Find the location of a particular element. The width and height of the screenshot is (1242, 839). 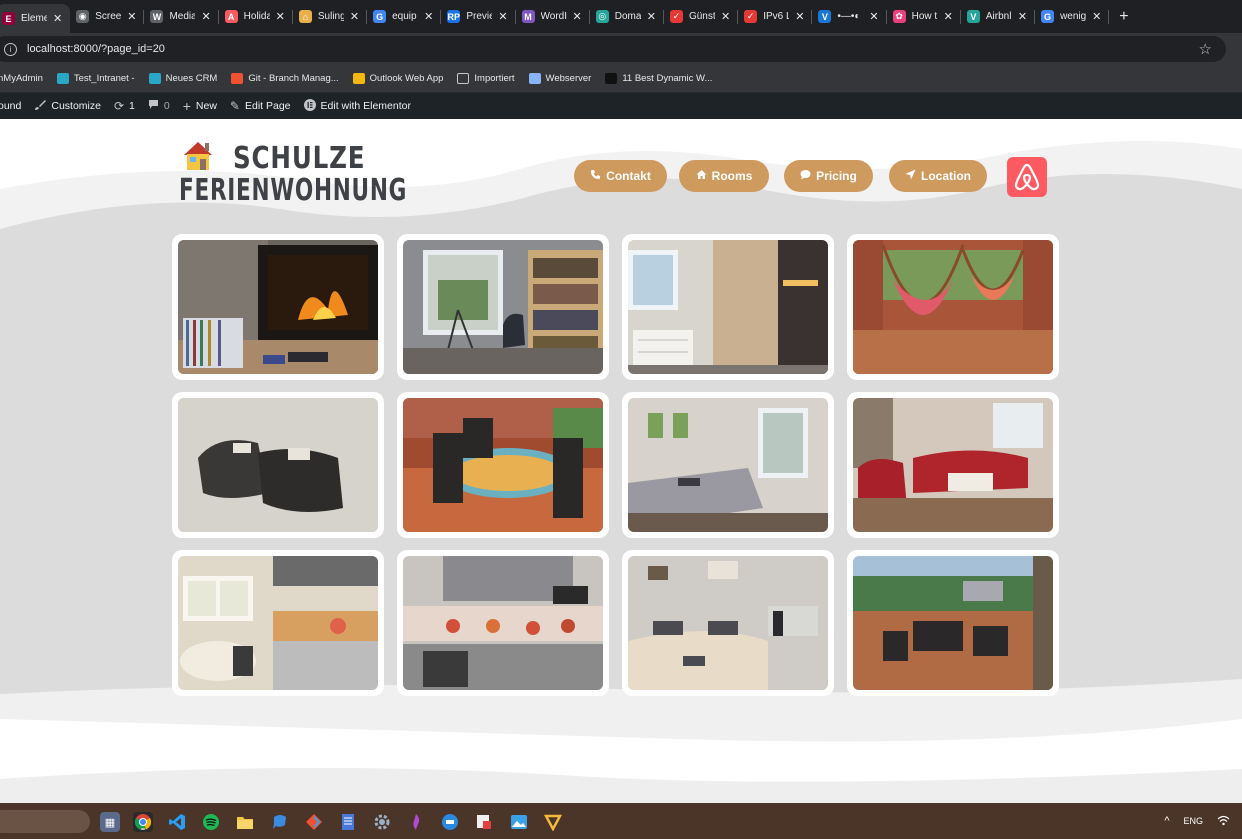

browser-tab: A Holida ✕ is located at coordinates (256, 16).